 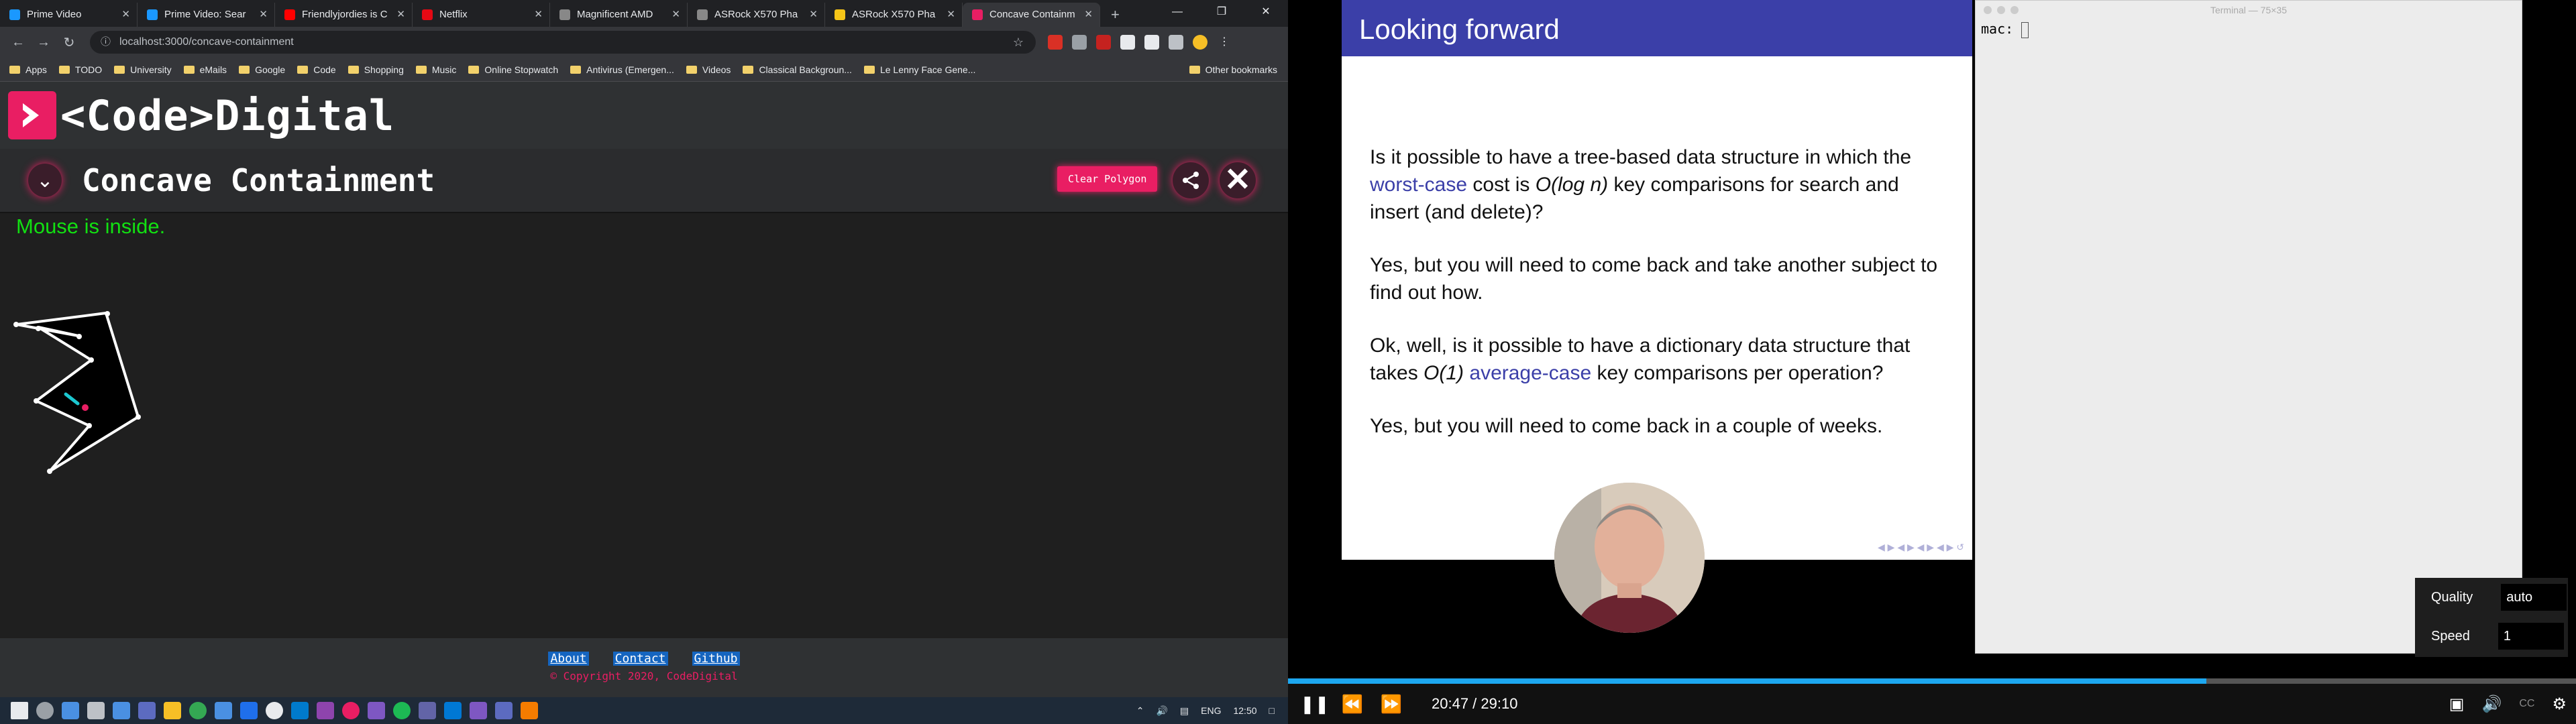 What do you see at coordinates (32, 115) in the screenshot?
I see `codedigital-logo-icon` at bounding box center [32, 115].